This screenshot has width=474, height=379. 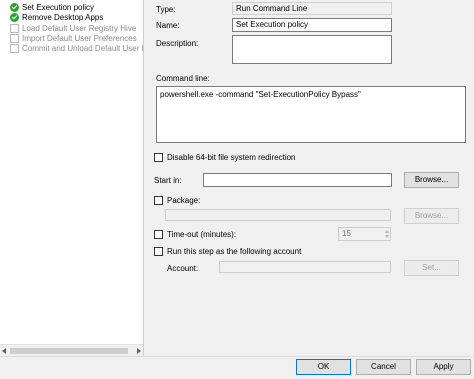 What do you see at coordinates (312, 49) in the screenshot?
I see `description-field` at bounding box center [312, 49].